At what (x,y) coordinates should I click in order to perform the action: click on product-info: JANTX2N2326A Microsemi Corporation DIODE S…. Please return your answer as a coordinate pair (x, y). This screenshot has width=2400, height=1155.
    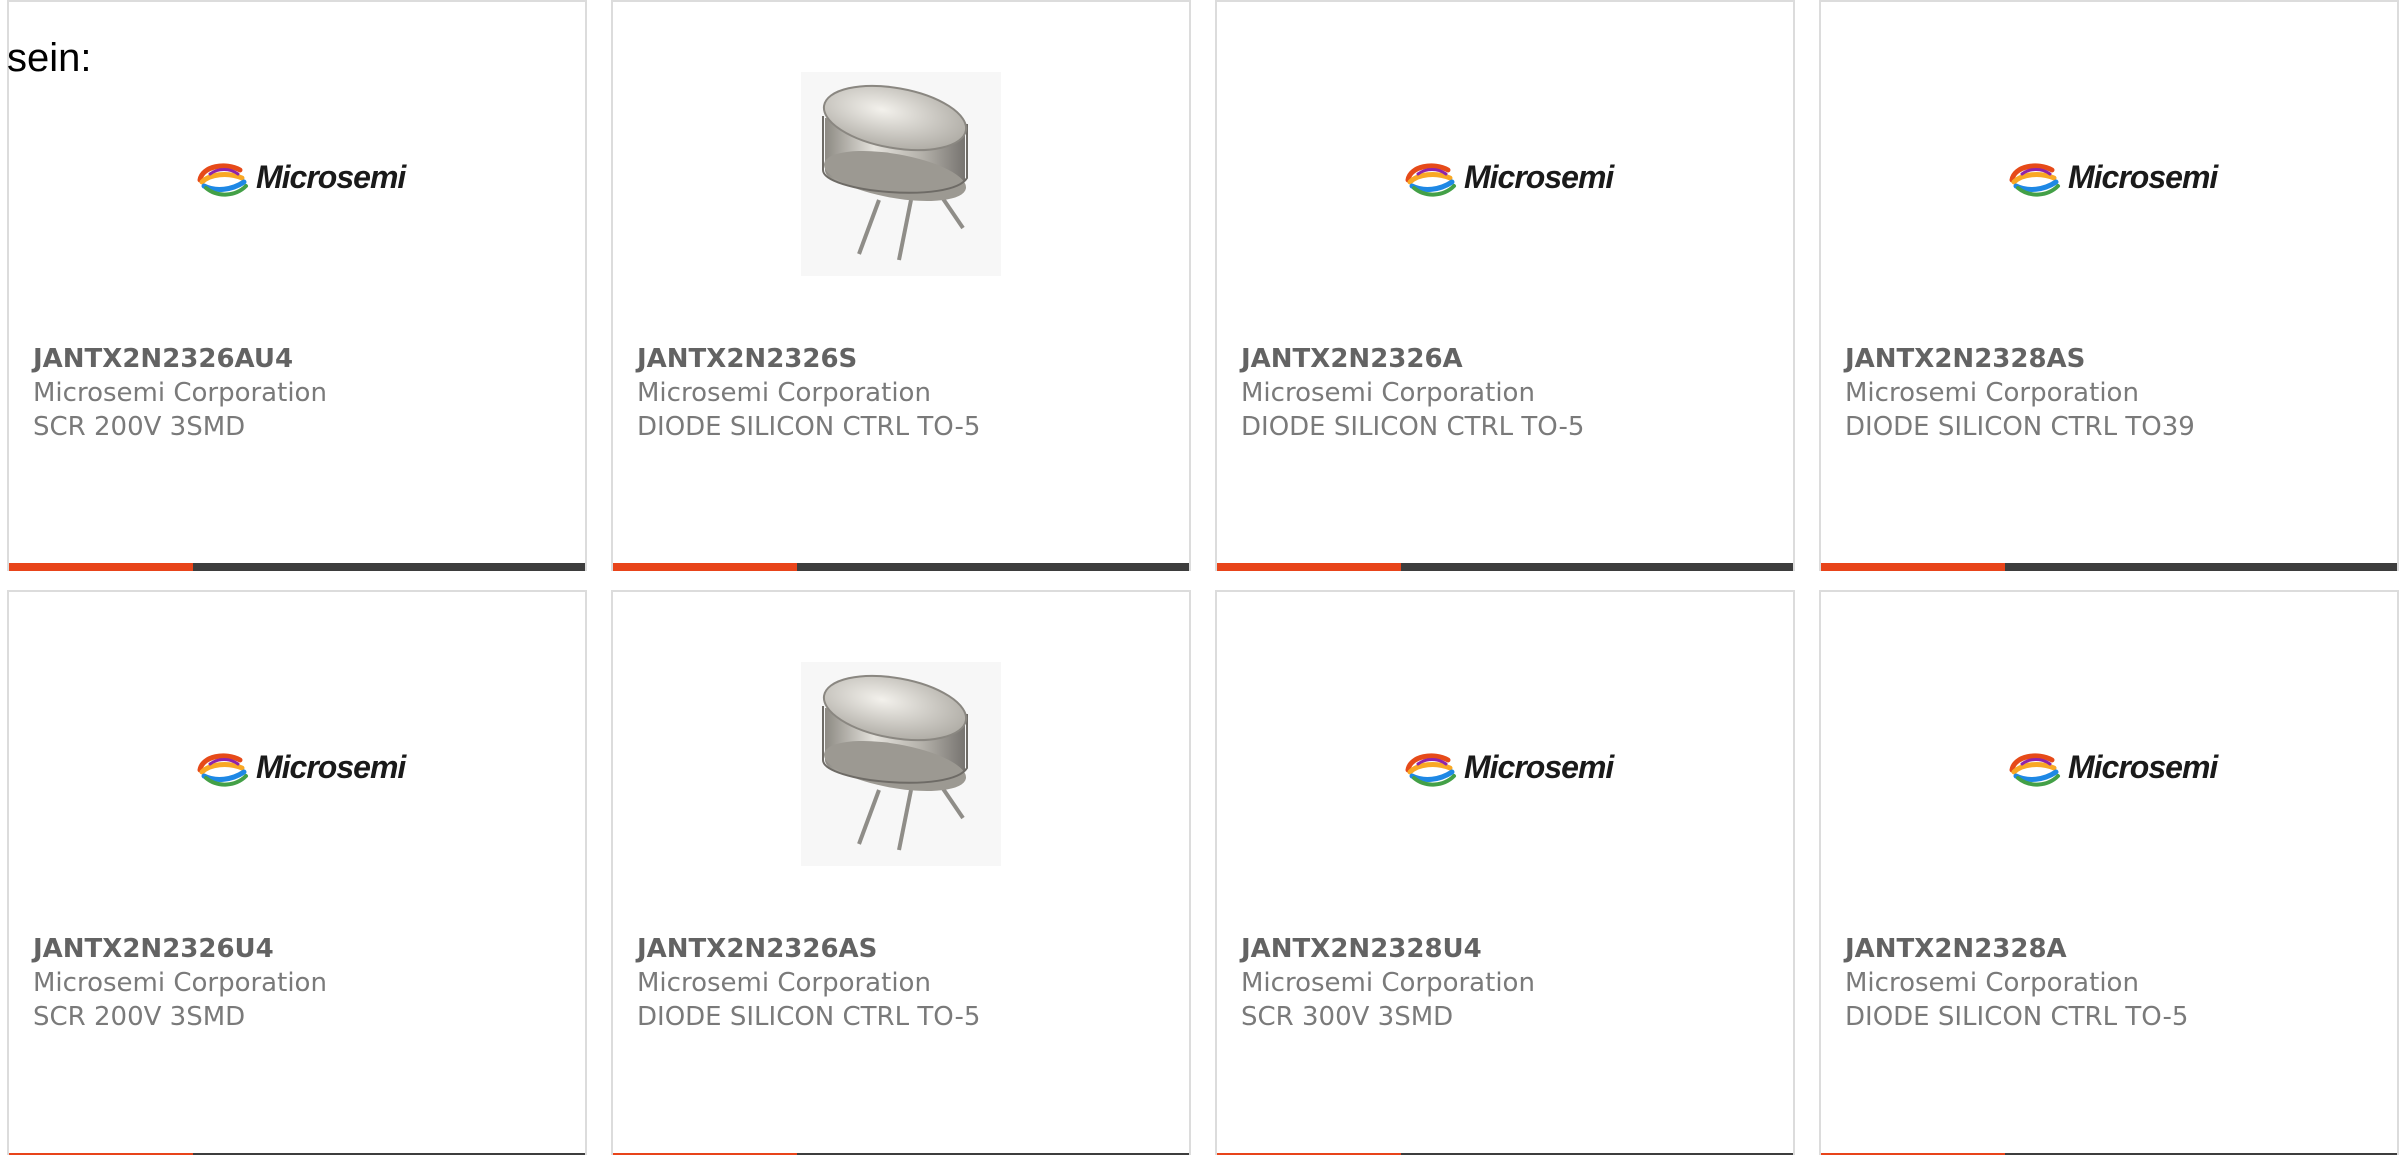
    Looking at the image, I should click on (1512, 393).